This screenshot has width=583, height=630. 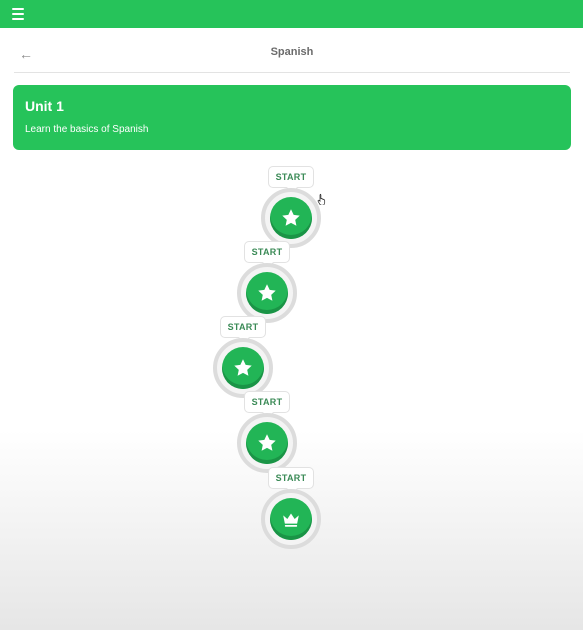 I want to click on unit-banner: Unit 1 Learn the basics of Spanish, so click(x=292, y=117).